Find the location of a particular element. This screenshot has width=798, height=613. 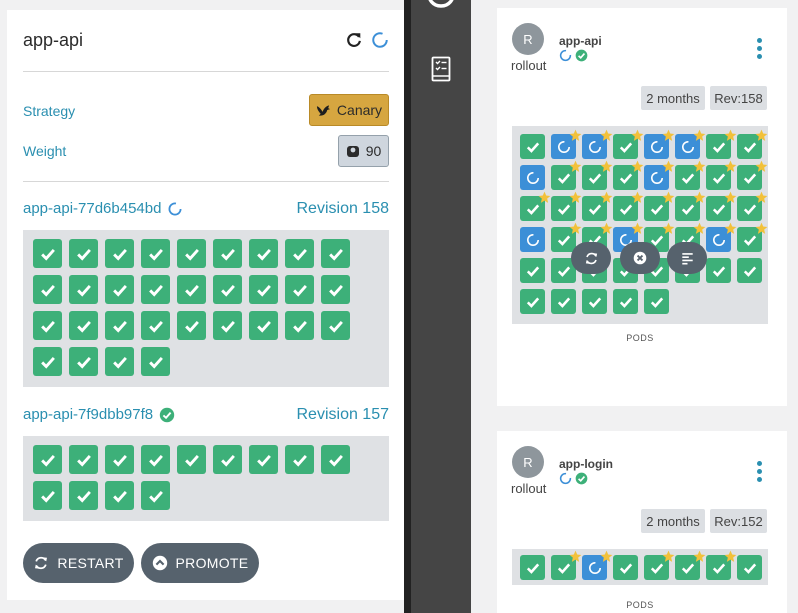

refresh-icon is located at coordinates (354, 40).